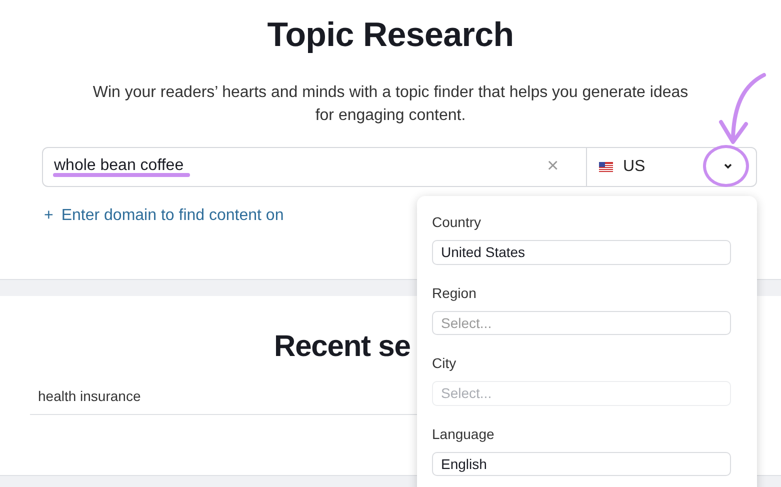 This screenshot has height=487, width=781. What do you see at coordinates (399, 167) in the screenshot?
I see `search-bar: whole bean coffee × US` at bounding box center [399, 167].